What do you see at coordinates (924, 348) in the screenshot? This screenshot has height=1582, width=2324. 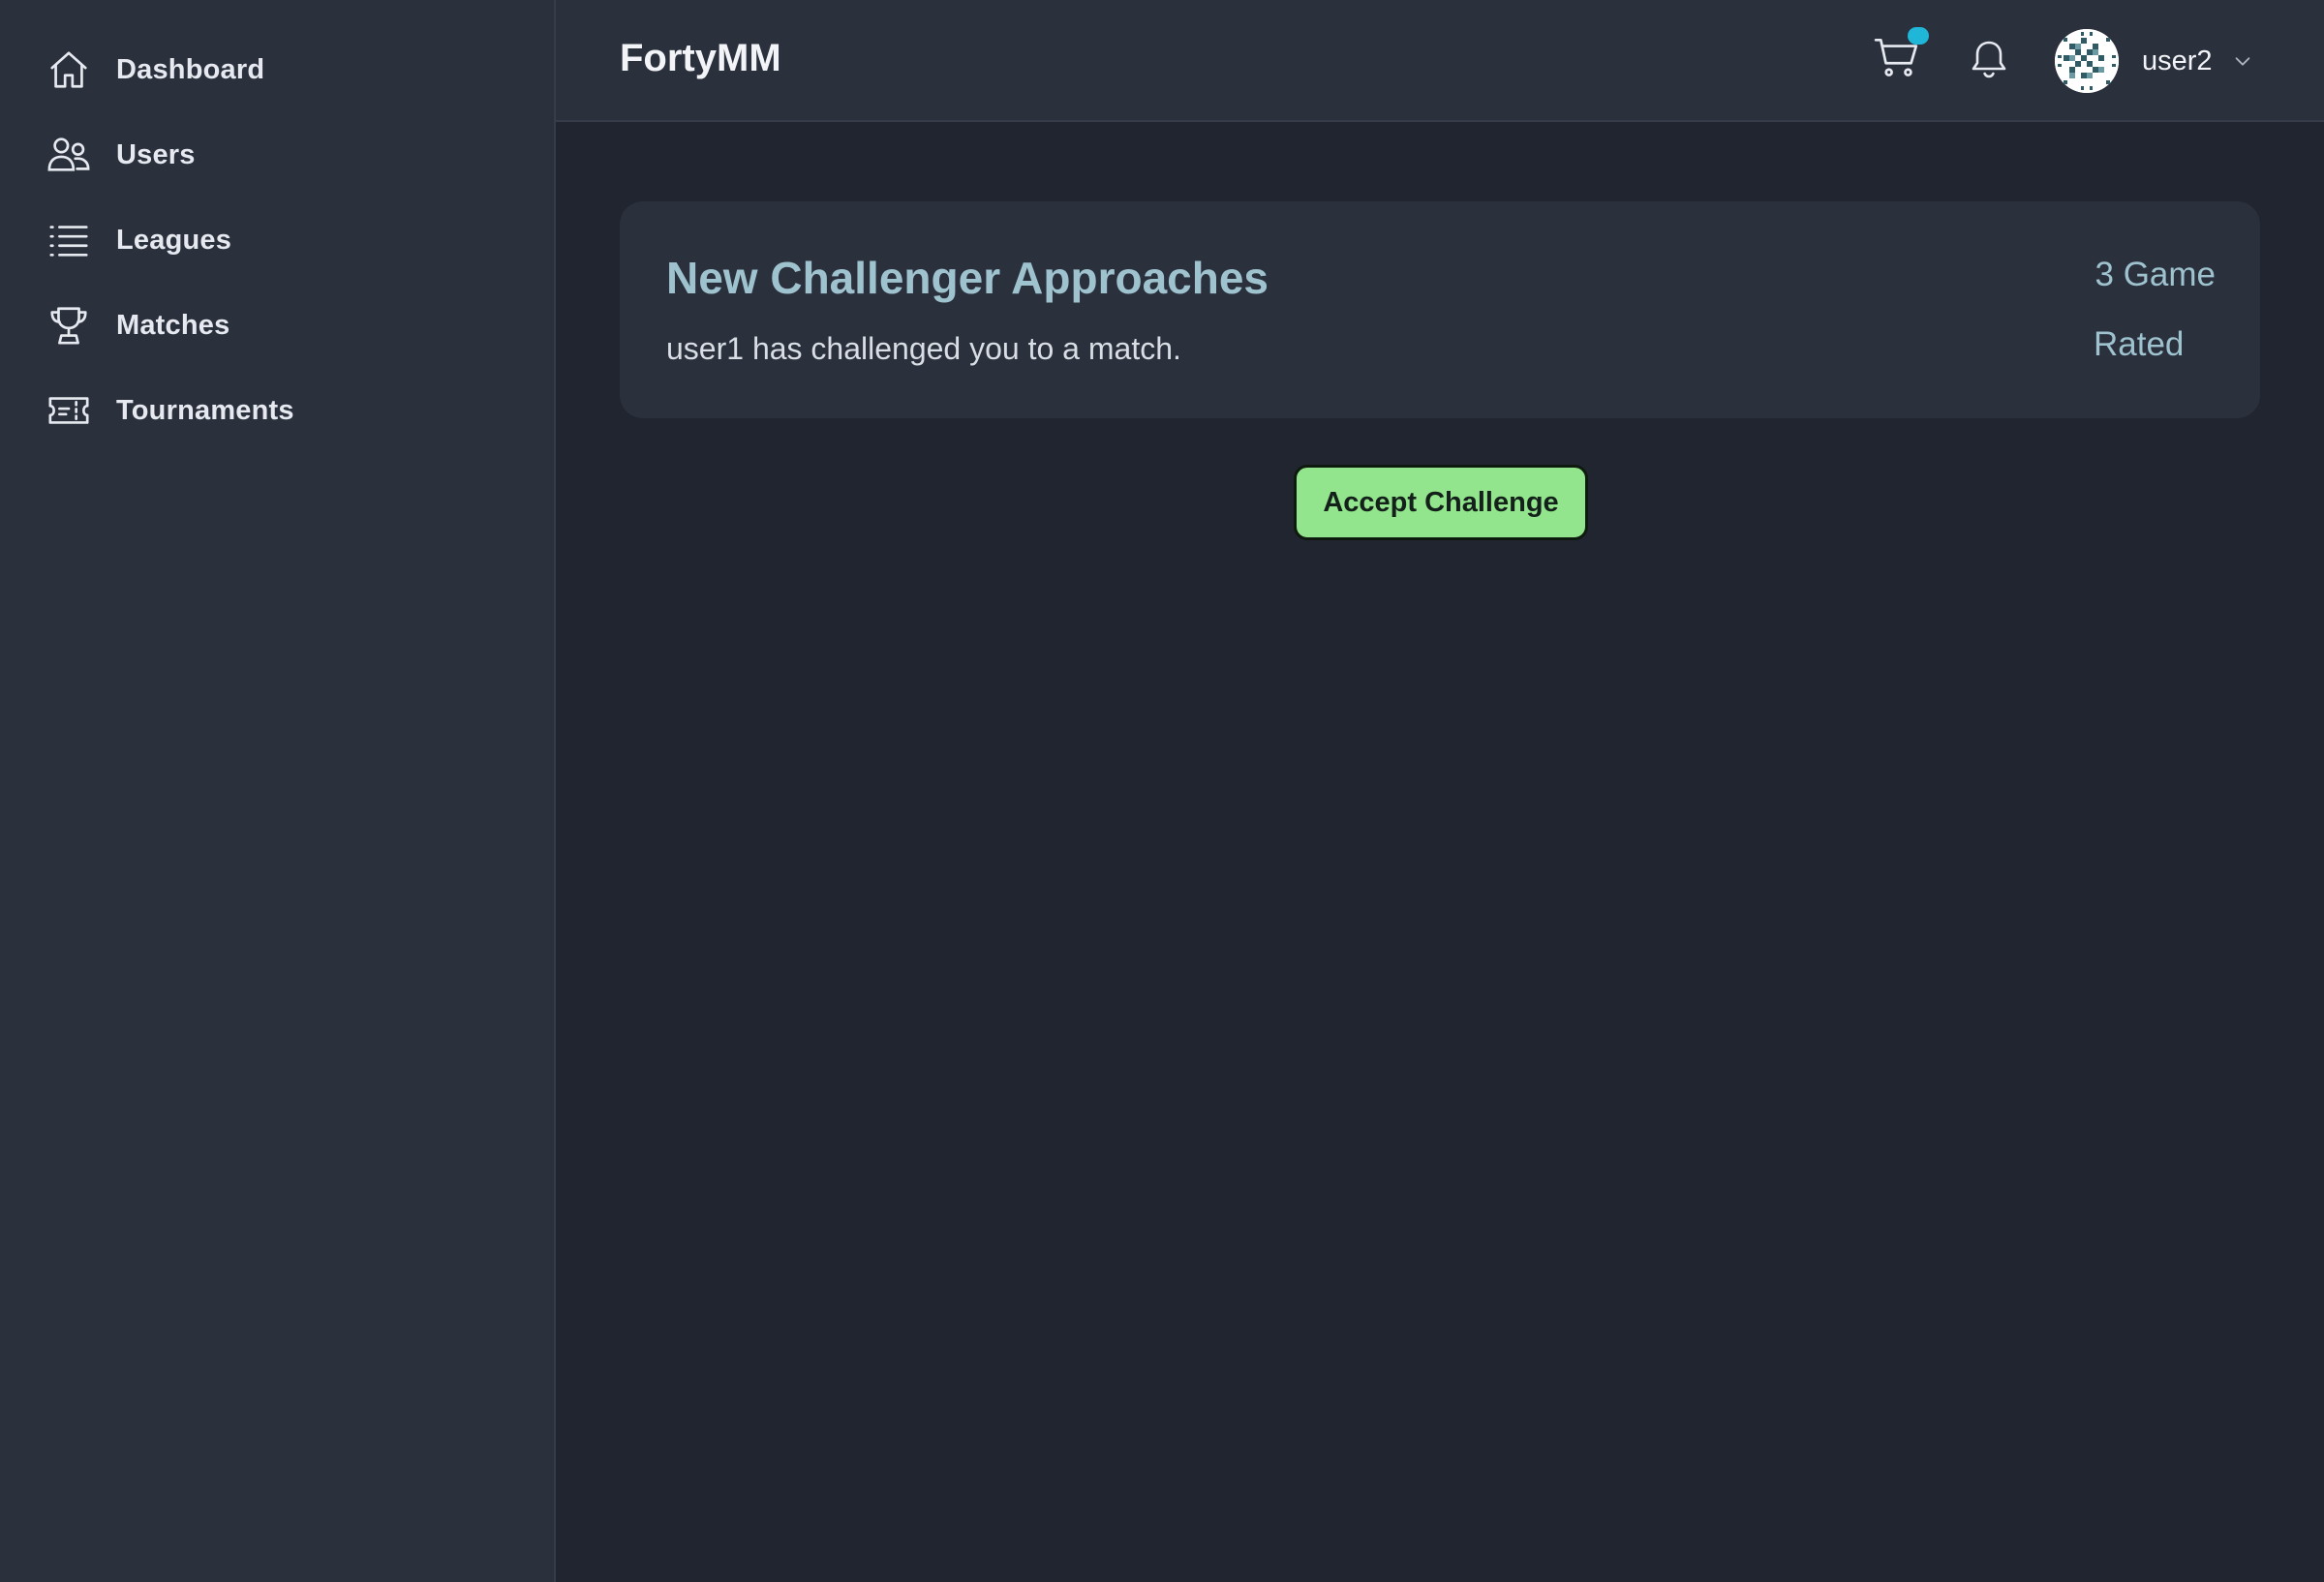 I see `challenge-message: user1 has challenged you to a match.` at bounding box center [924, 348].